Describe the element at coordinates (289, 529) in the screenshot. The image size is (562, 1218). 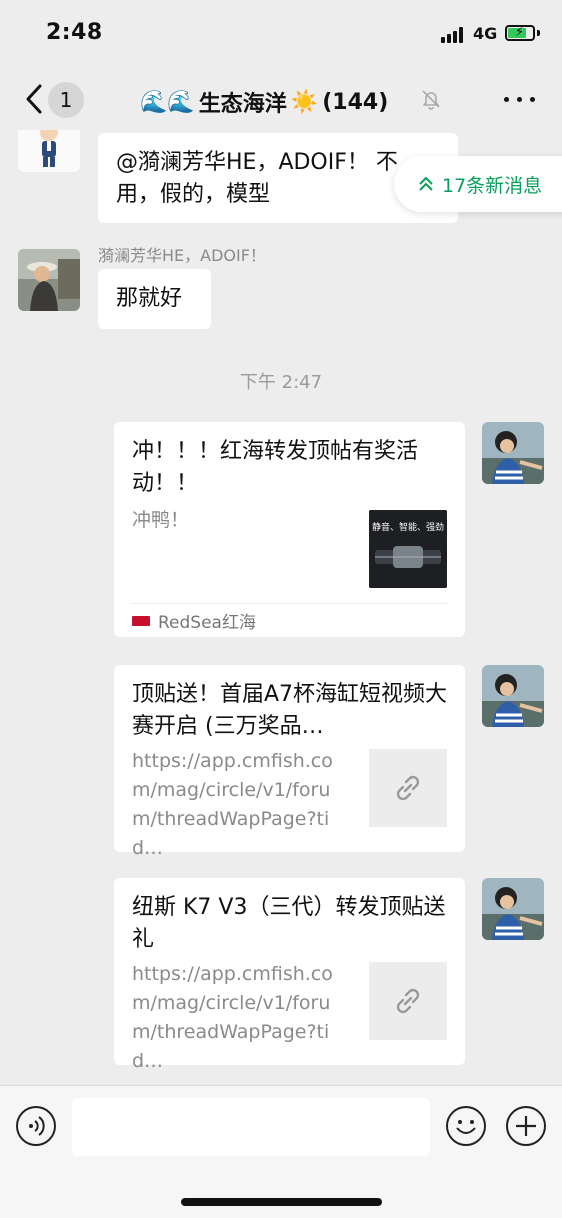
I see `shared-card: 冲！！！红海转发顶帖有奖活动！！ 冲鸭！ 静音、智能、强劲 RedSea红海` at that location.